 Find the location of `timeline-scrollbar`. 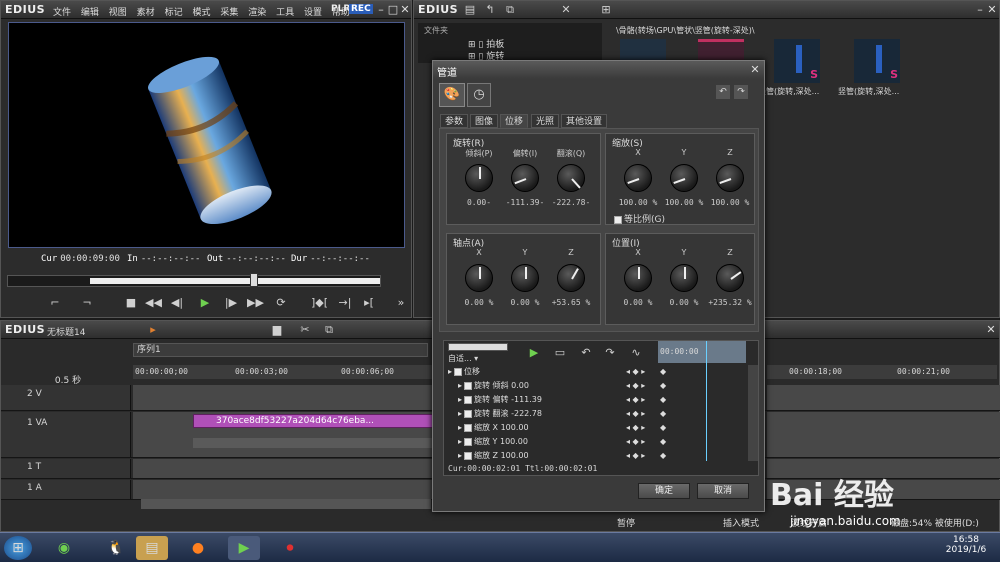

timeline-scrollbar is located at coordinates (286, 504).